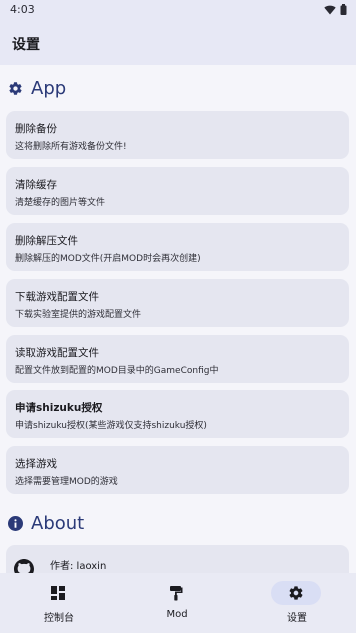 This screenshot has height=633, width=356. I want to click on nav-settings: 设置, so click(297, 603).